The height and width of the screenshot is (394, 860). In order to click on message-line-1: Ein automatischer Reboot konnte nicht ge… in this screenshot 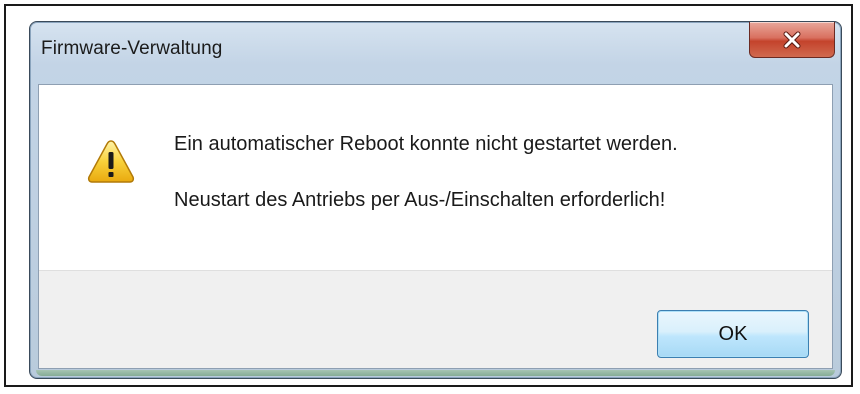, I will do `click(426, 144)`.